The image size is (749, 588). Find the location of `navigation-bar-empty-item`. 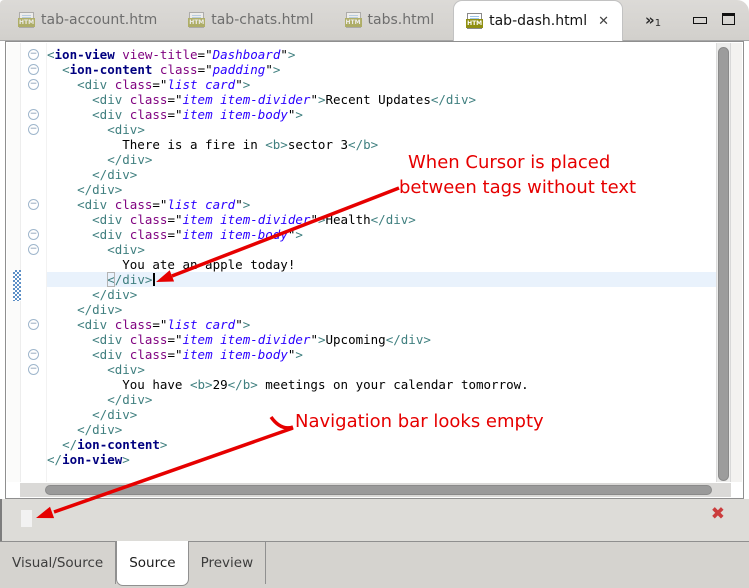

navigation-bar-empty-item is located at coordinates (26, 518).